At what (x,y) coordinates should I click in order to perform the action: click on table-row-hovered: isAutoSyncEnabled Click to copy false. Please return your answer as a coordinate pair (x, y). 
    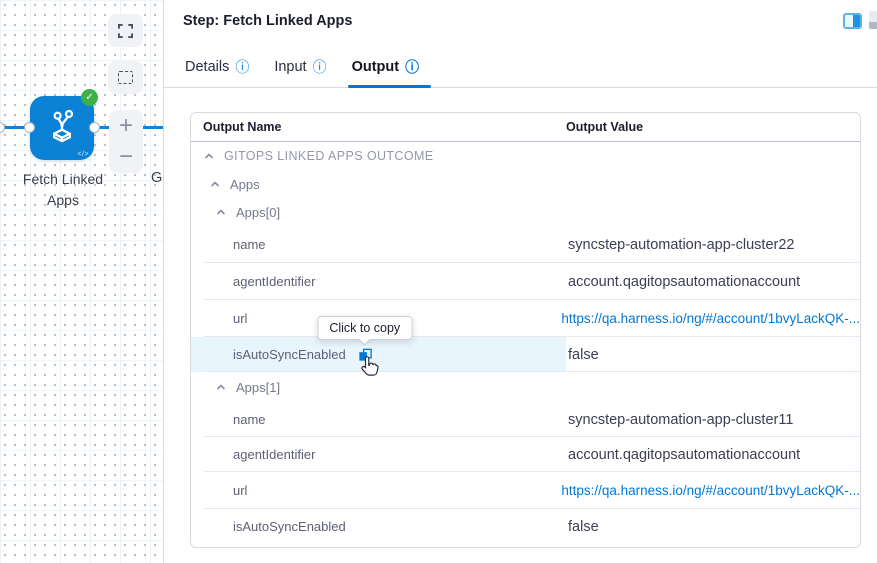
    Looking at the image, I should click on (525, 345).